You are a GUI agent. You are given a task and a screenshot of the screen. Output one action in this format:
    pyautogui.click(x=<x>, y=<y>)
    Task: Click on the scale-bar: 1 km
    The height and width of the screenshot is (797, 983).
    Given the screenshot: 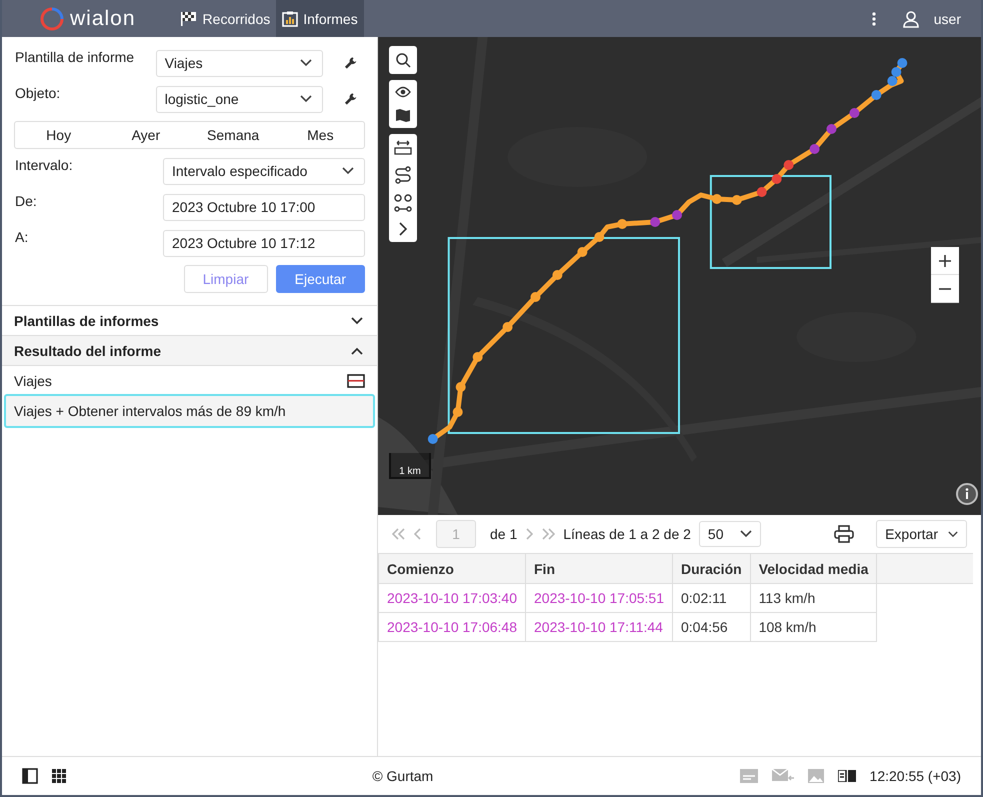 What is the action you would take?
    pyautogui.click(x=410, y=466)
    